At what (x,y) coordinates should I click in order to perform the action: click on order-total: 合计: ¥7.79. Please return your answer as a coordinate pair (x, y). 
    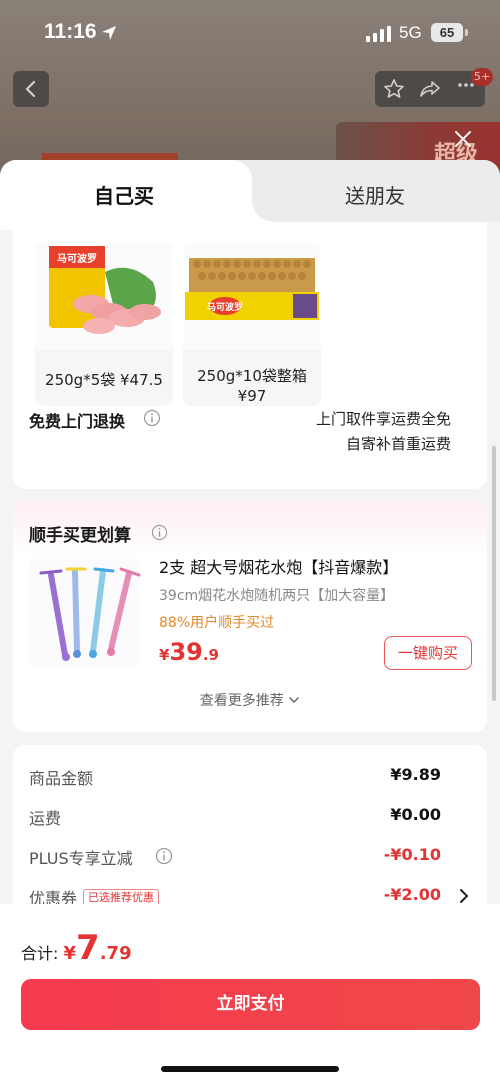
    Looking at the image, I should click on (76, 948).